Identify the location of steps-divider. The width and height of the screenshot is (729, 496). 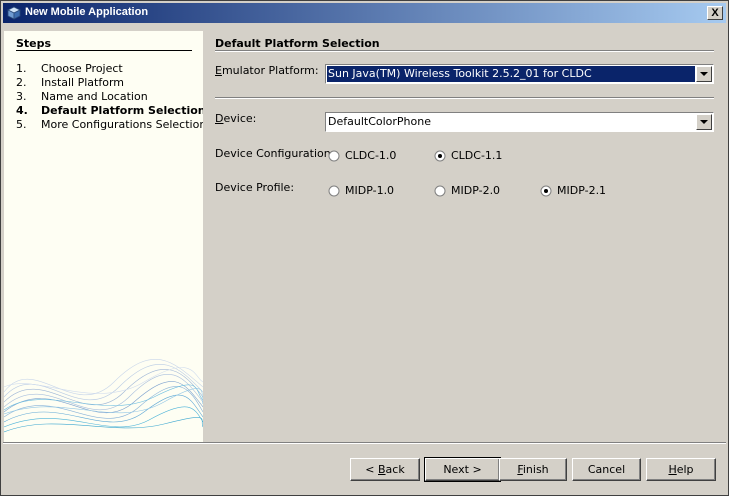
(104, 50).